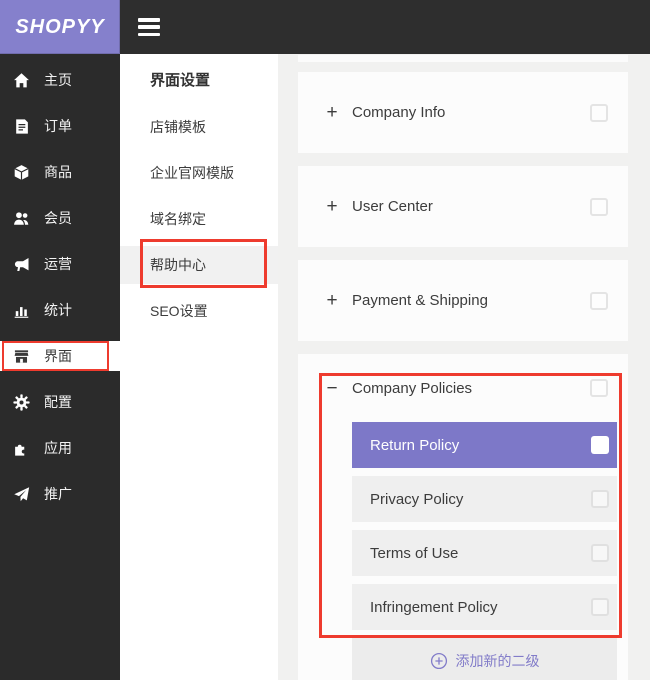 This screenshot has height=680, width=650. Describe the element at coordinates (332, 388) in the screenshot. I see `collapse-icon: −` at that location.